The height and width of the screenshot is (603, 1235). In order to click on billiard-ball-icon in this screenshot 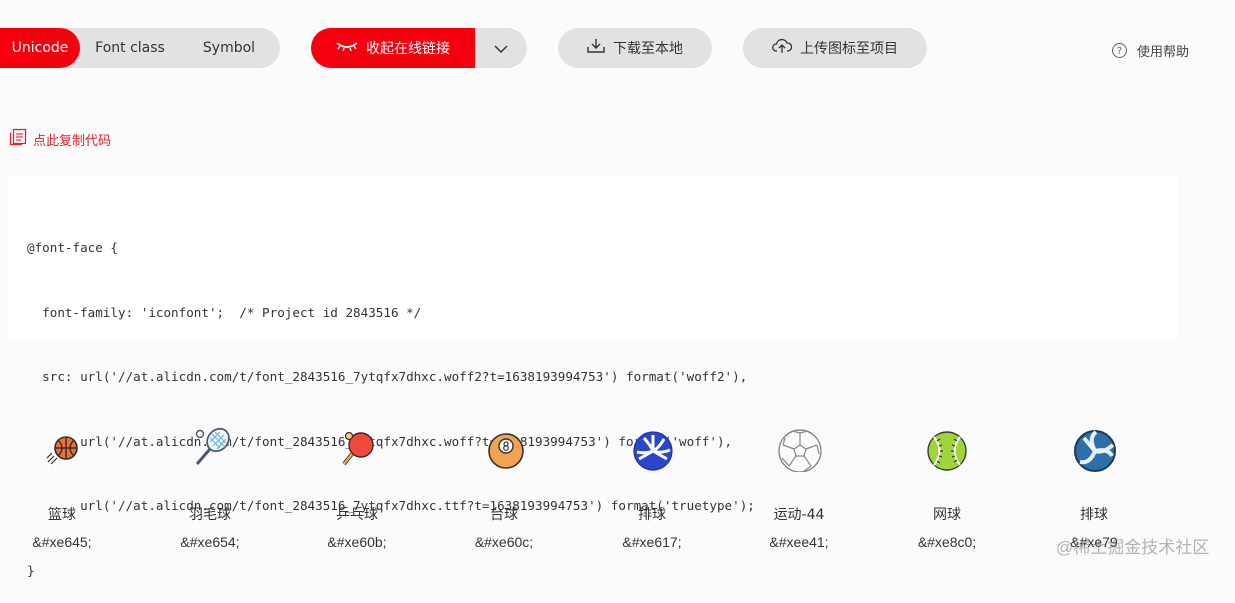, I will do `click(506, 448)`.